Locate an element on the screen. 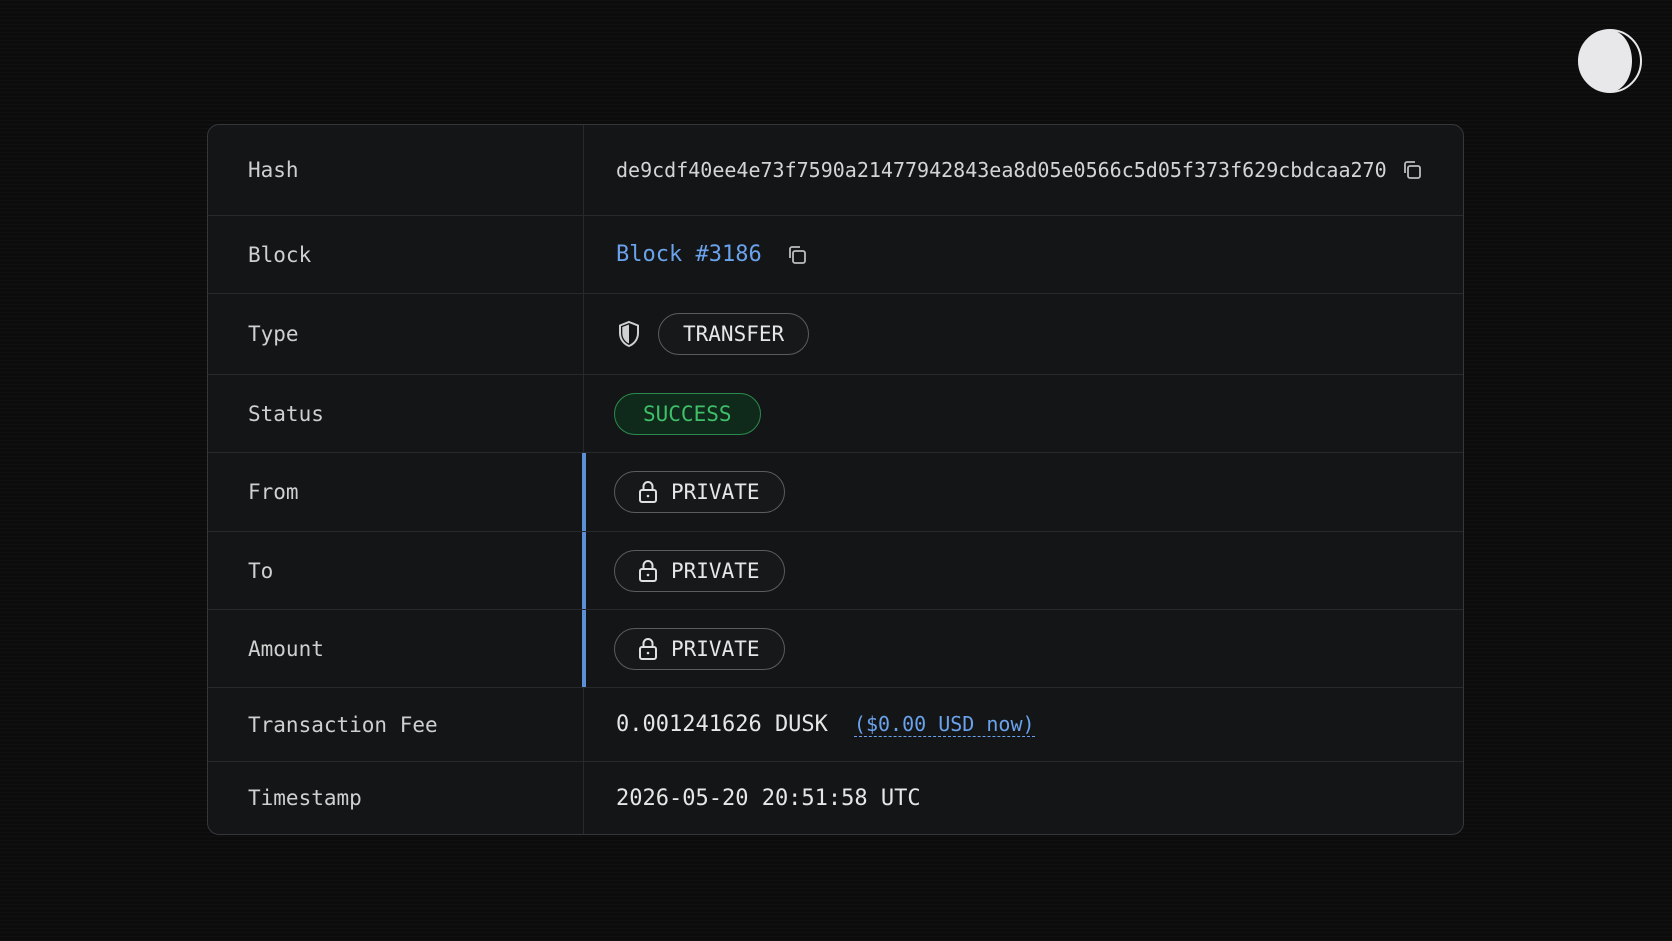  fee-amount: 0.001241626 DUSK is located at coordinates (722, 724).